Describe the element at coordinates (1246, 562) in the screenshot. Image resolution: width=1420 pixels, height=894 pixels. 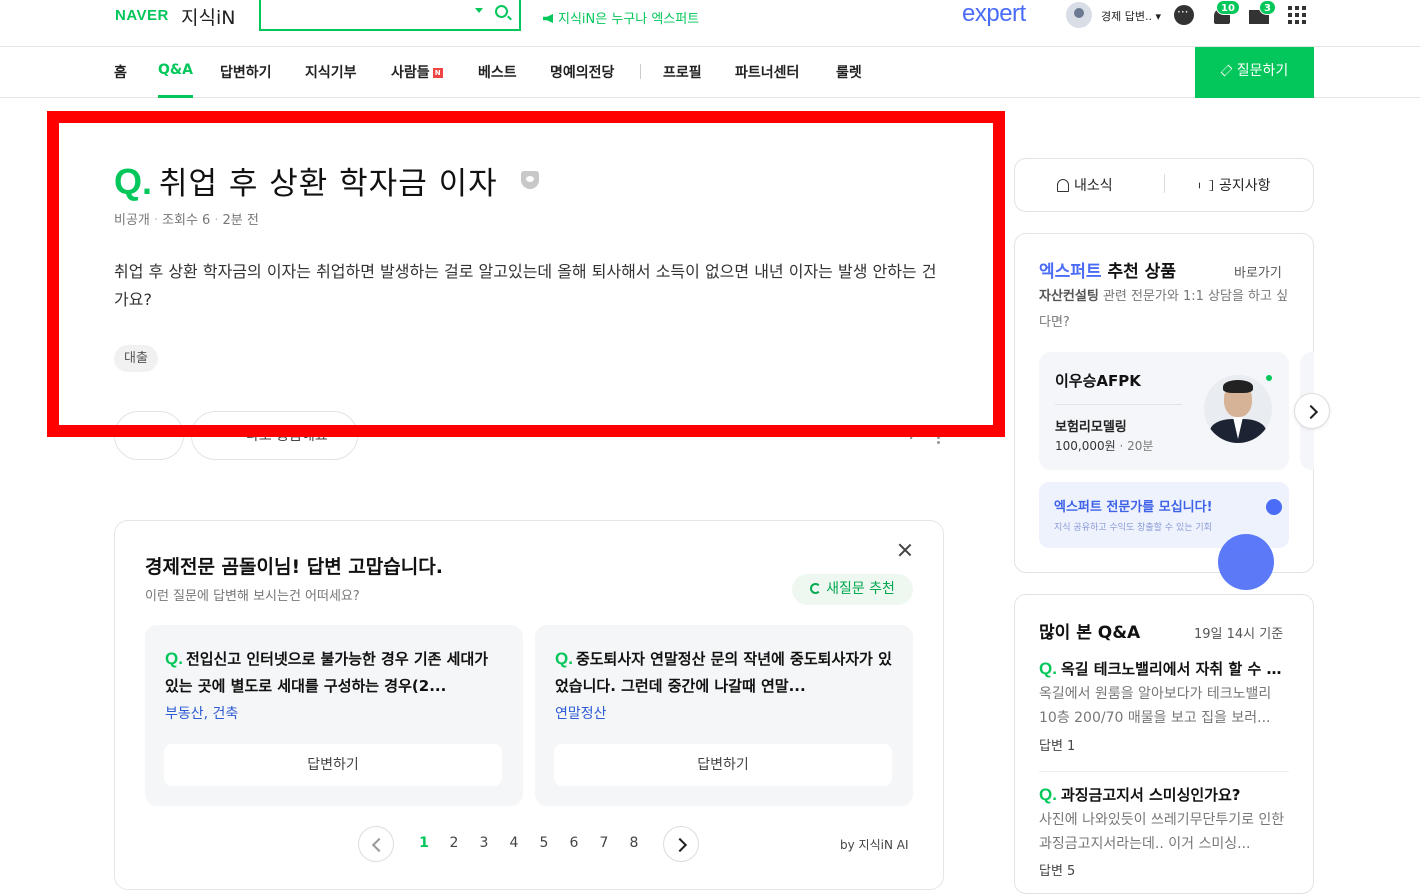
I see `decorative-circle` at that location.